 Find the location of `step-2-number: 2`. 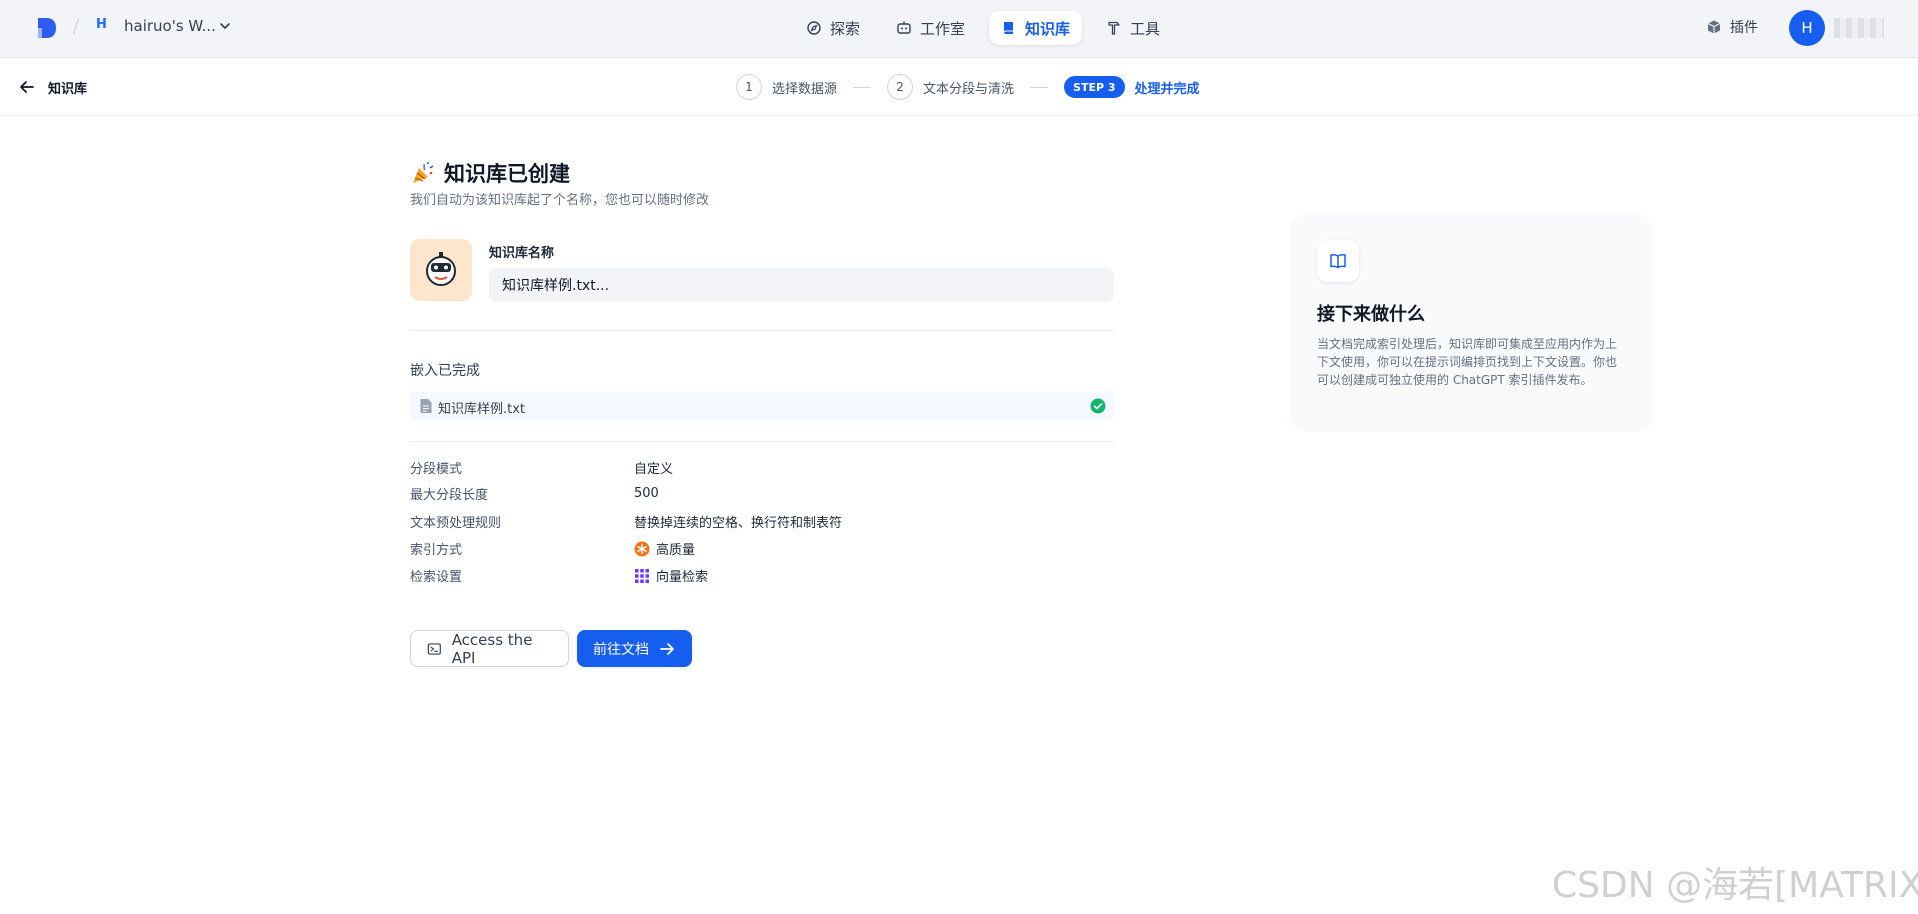

step-2-number: 2 is located at coordinates (900, 87).